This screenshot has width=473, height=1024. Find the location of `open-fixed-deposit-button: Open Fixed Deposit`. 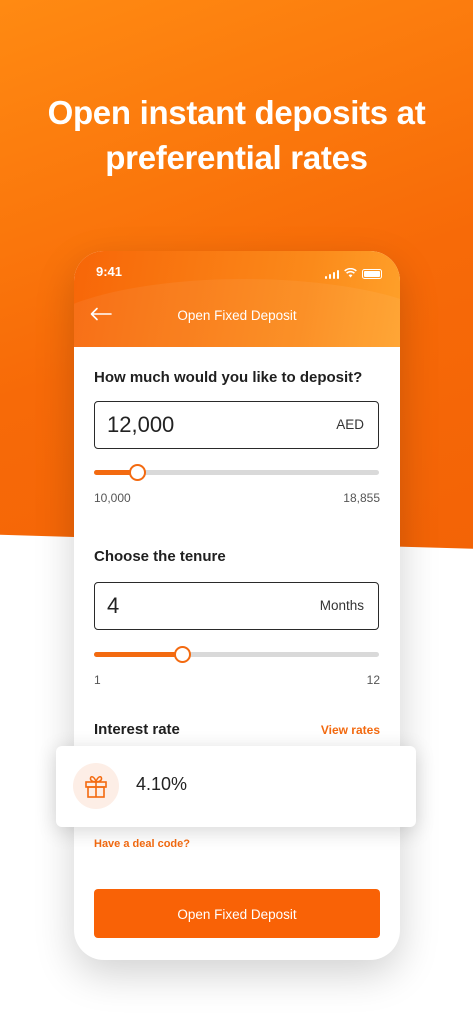

open-fixed-deposit-button: Open Fixed Deposit is located at coordinates (237, 913).